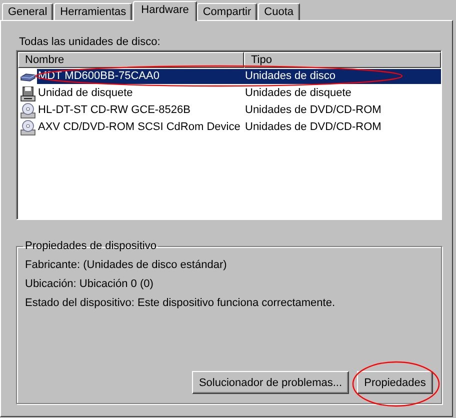 The height and width of the screenshot is (418, 456). Describe the element at coordinates (131, 60) in the screenshot. I see `column-header: Nombre` at that location.